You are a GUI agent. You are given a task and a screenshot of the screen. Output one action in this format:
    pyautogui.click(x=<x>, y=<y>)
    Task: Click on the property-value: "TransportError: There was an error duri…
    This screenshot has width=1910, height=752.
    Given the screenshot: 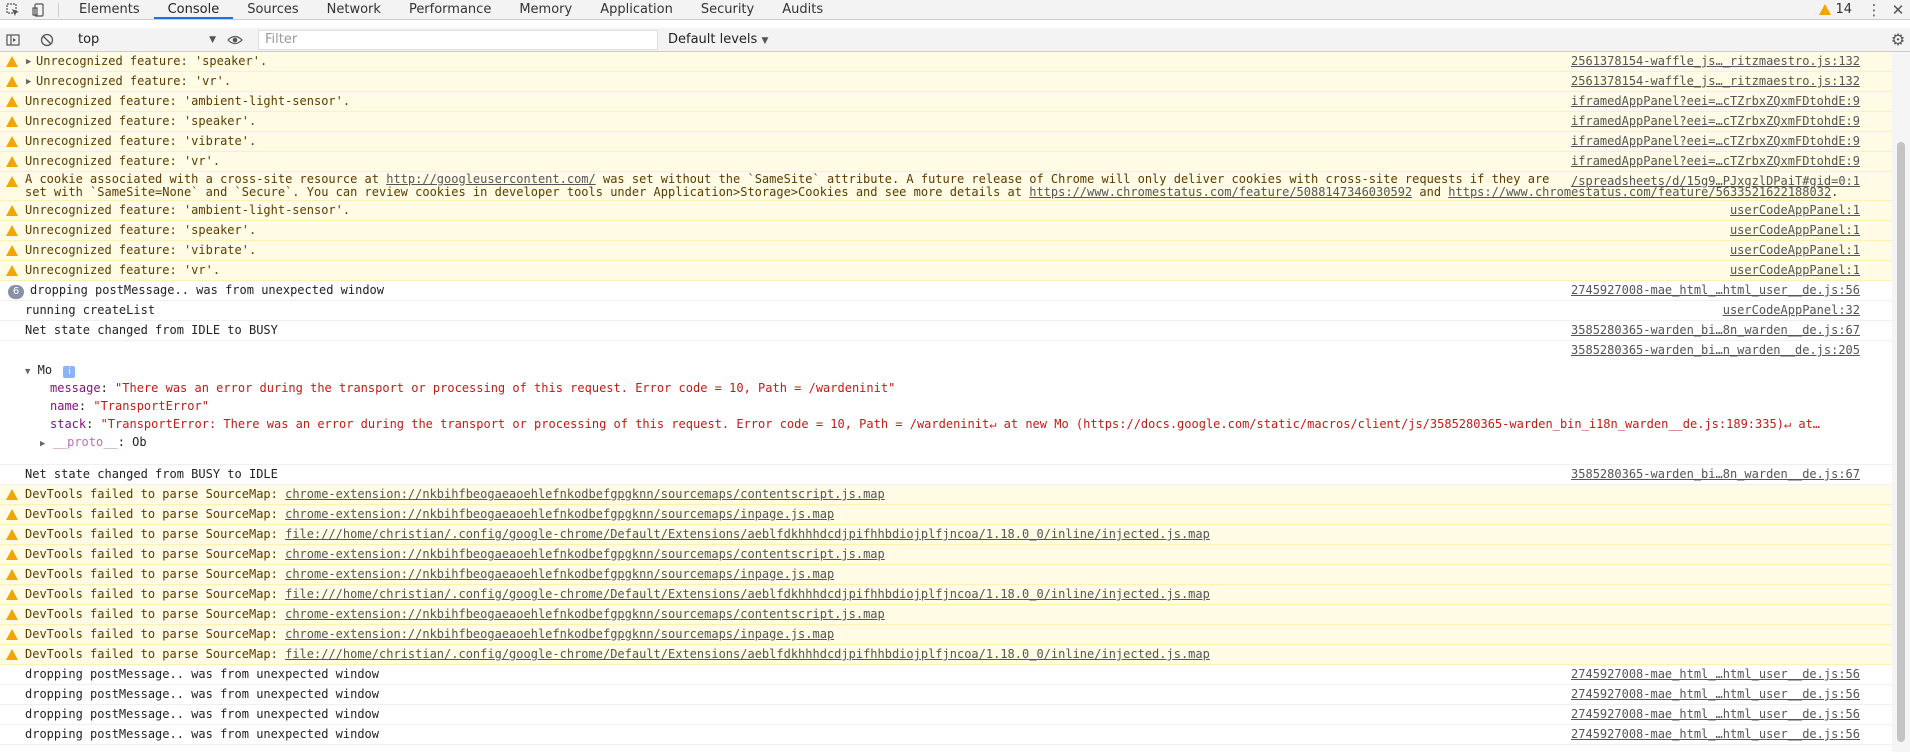 What is the action you would take?
    pyautogui.click(x=960, y=424)
    